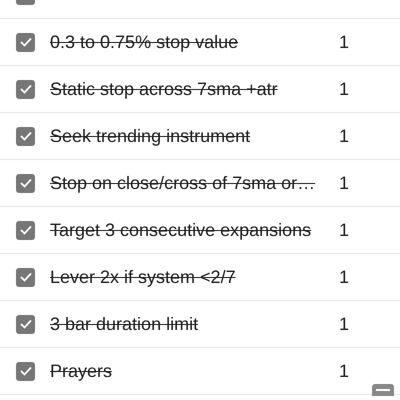 This screenshot has width=400, height=400. What do you see at coordinates (125, 324) in the screenshot?
I see `task-label: 3 bar duration limit` at bounding box center [125, 324].